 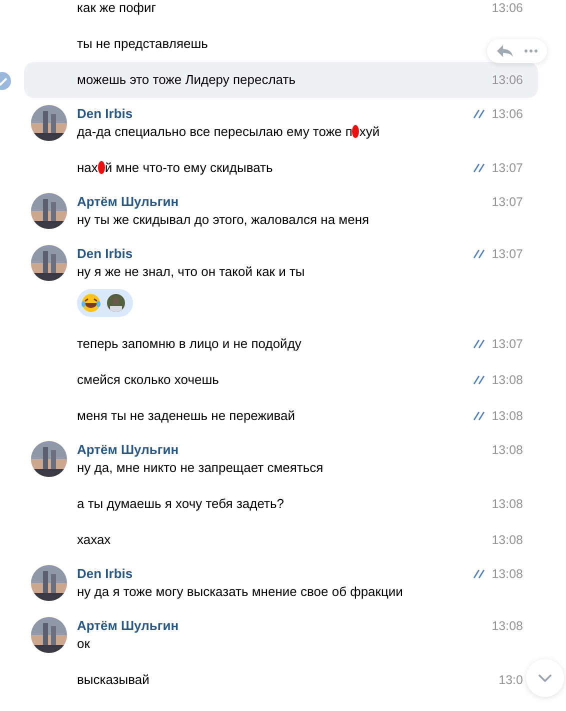 I want to click on message-time: 13:0, so click(x=510, y=680).